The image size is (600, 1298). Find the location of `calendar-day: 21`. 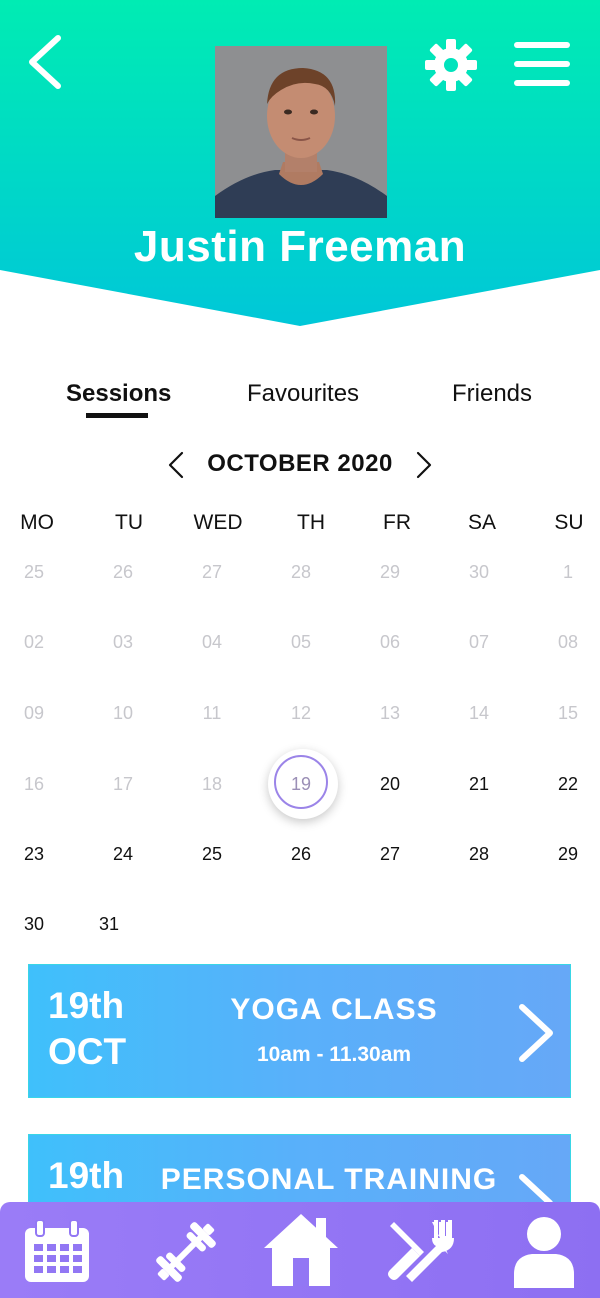

calendar-day: 21 is located at coordinates (479, 784).